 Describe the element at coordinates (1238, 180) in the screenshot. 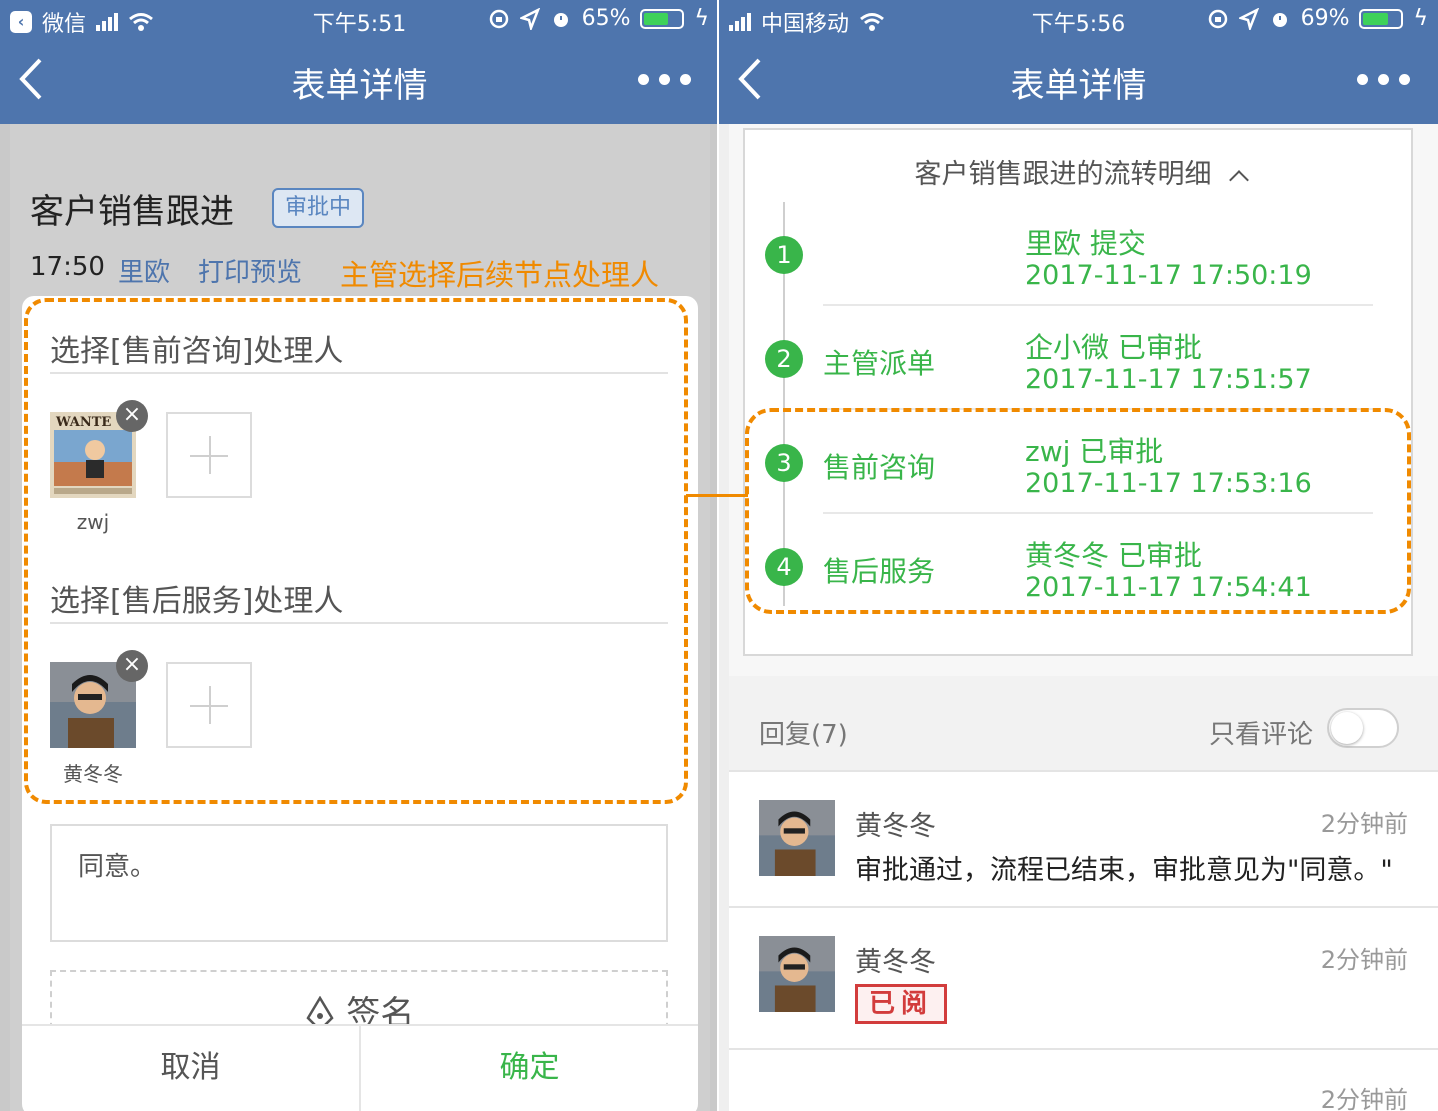

I see `chevron-up-icon` at that location.